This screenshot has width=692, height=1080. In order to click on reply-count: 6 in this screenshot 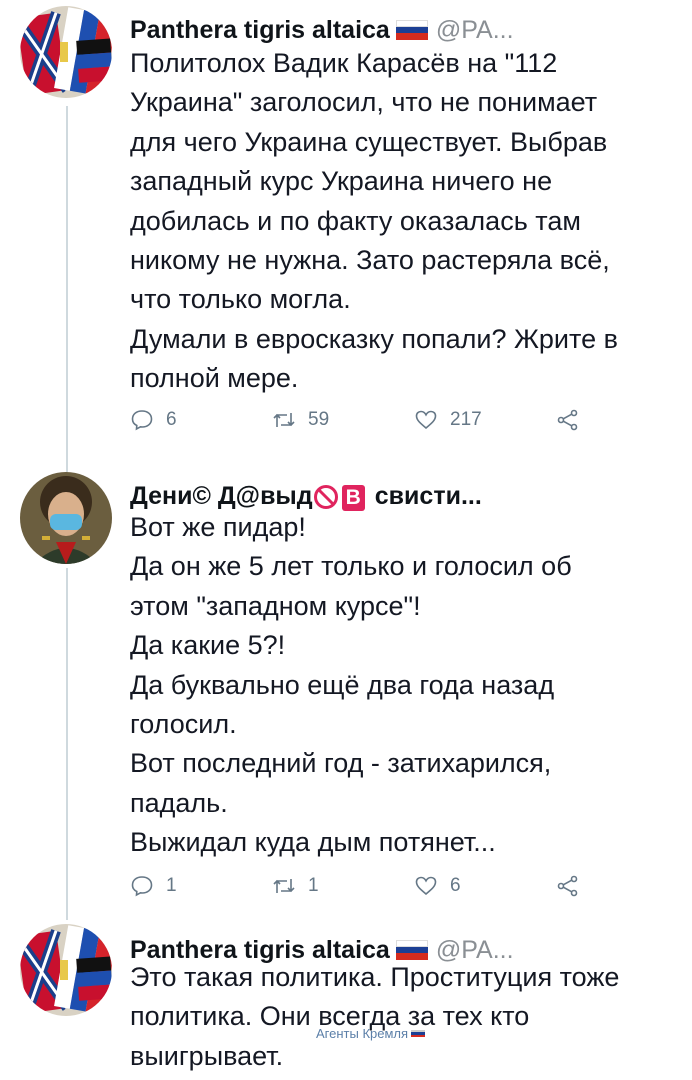, I will do `click(171, 419)`.